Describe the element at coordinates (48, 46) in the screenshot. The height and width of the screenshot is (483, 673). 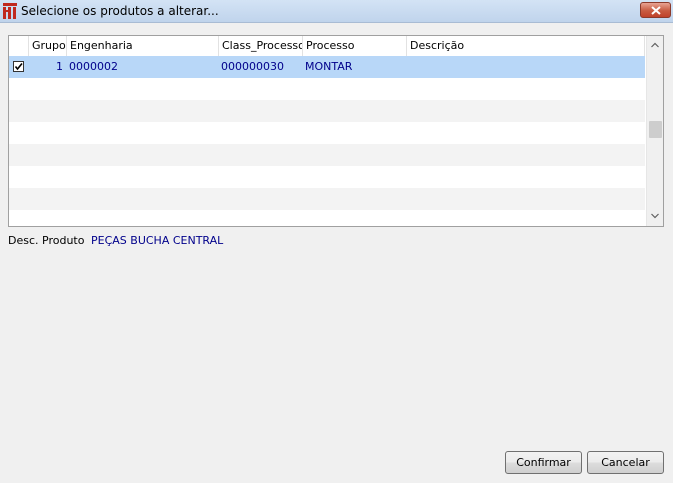
I see `column-header-grupo: Grupo` at that location.